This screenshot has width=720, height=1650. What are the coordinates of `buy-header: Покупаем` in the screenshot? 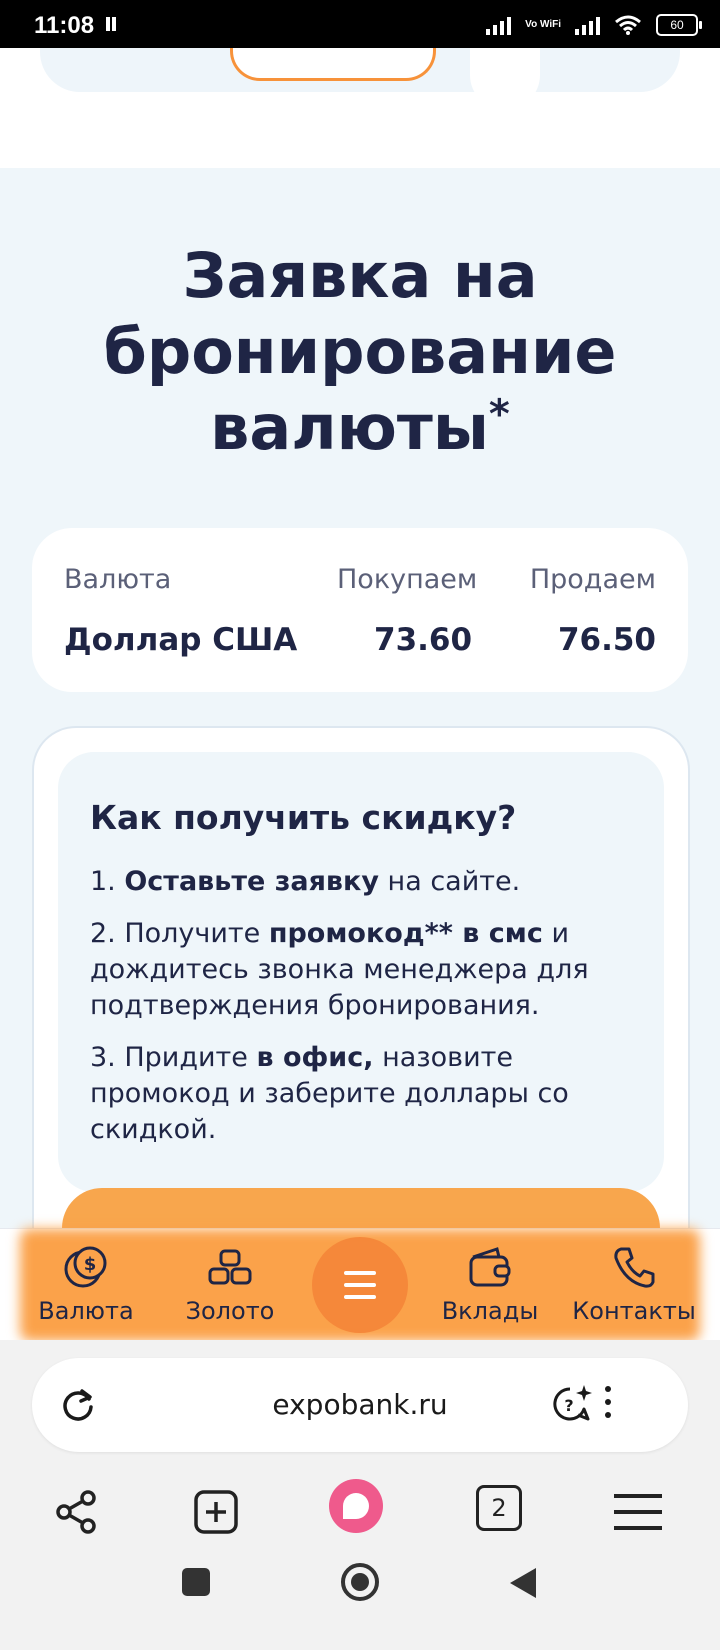 It's located at (407, 579).